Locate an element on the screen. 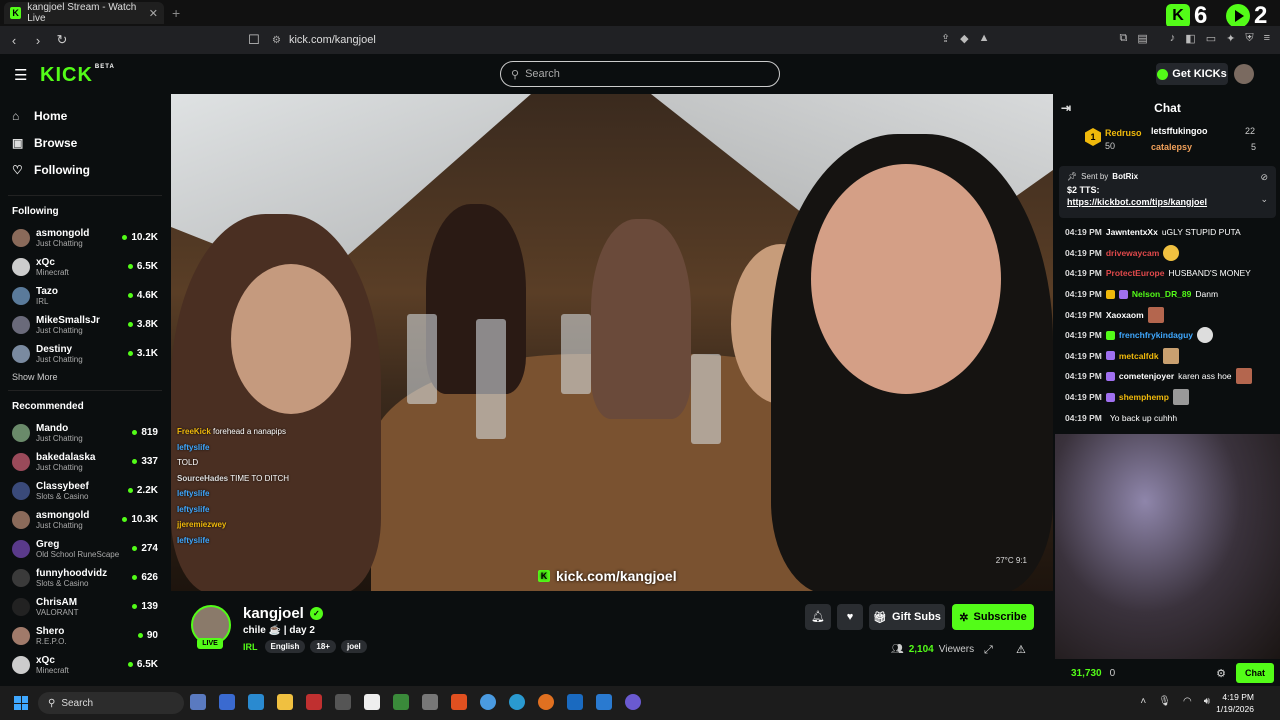 The width and height of the screenshot is (1280, 720). sidebar-channel: Destiny Just Chatting 3.1K is located at coordinates (85, 353).